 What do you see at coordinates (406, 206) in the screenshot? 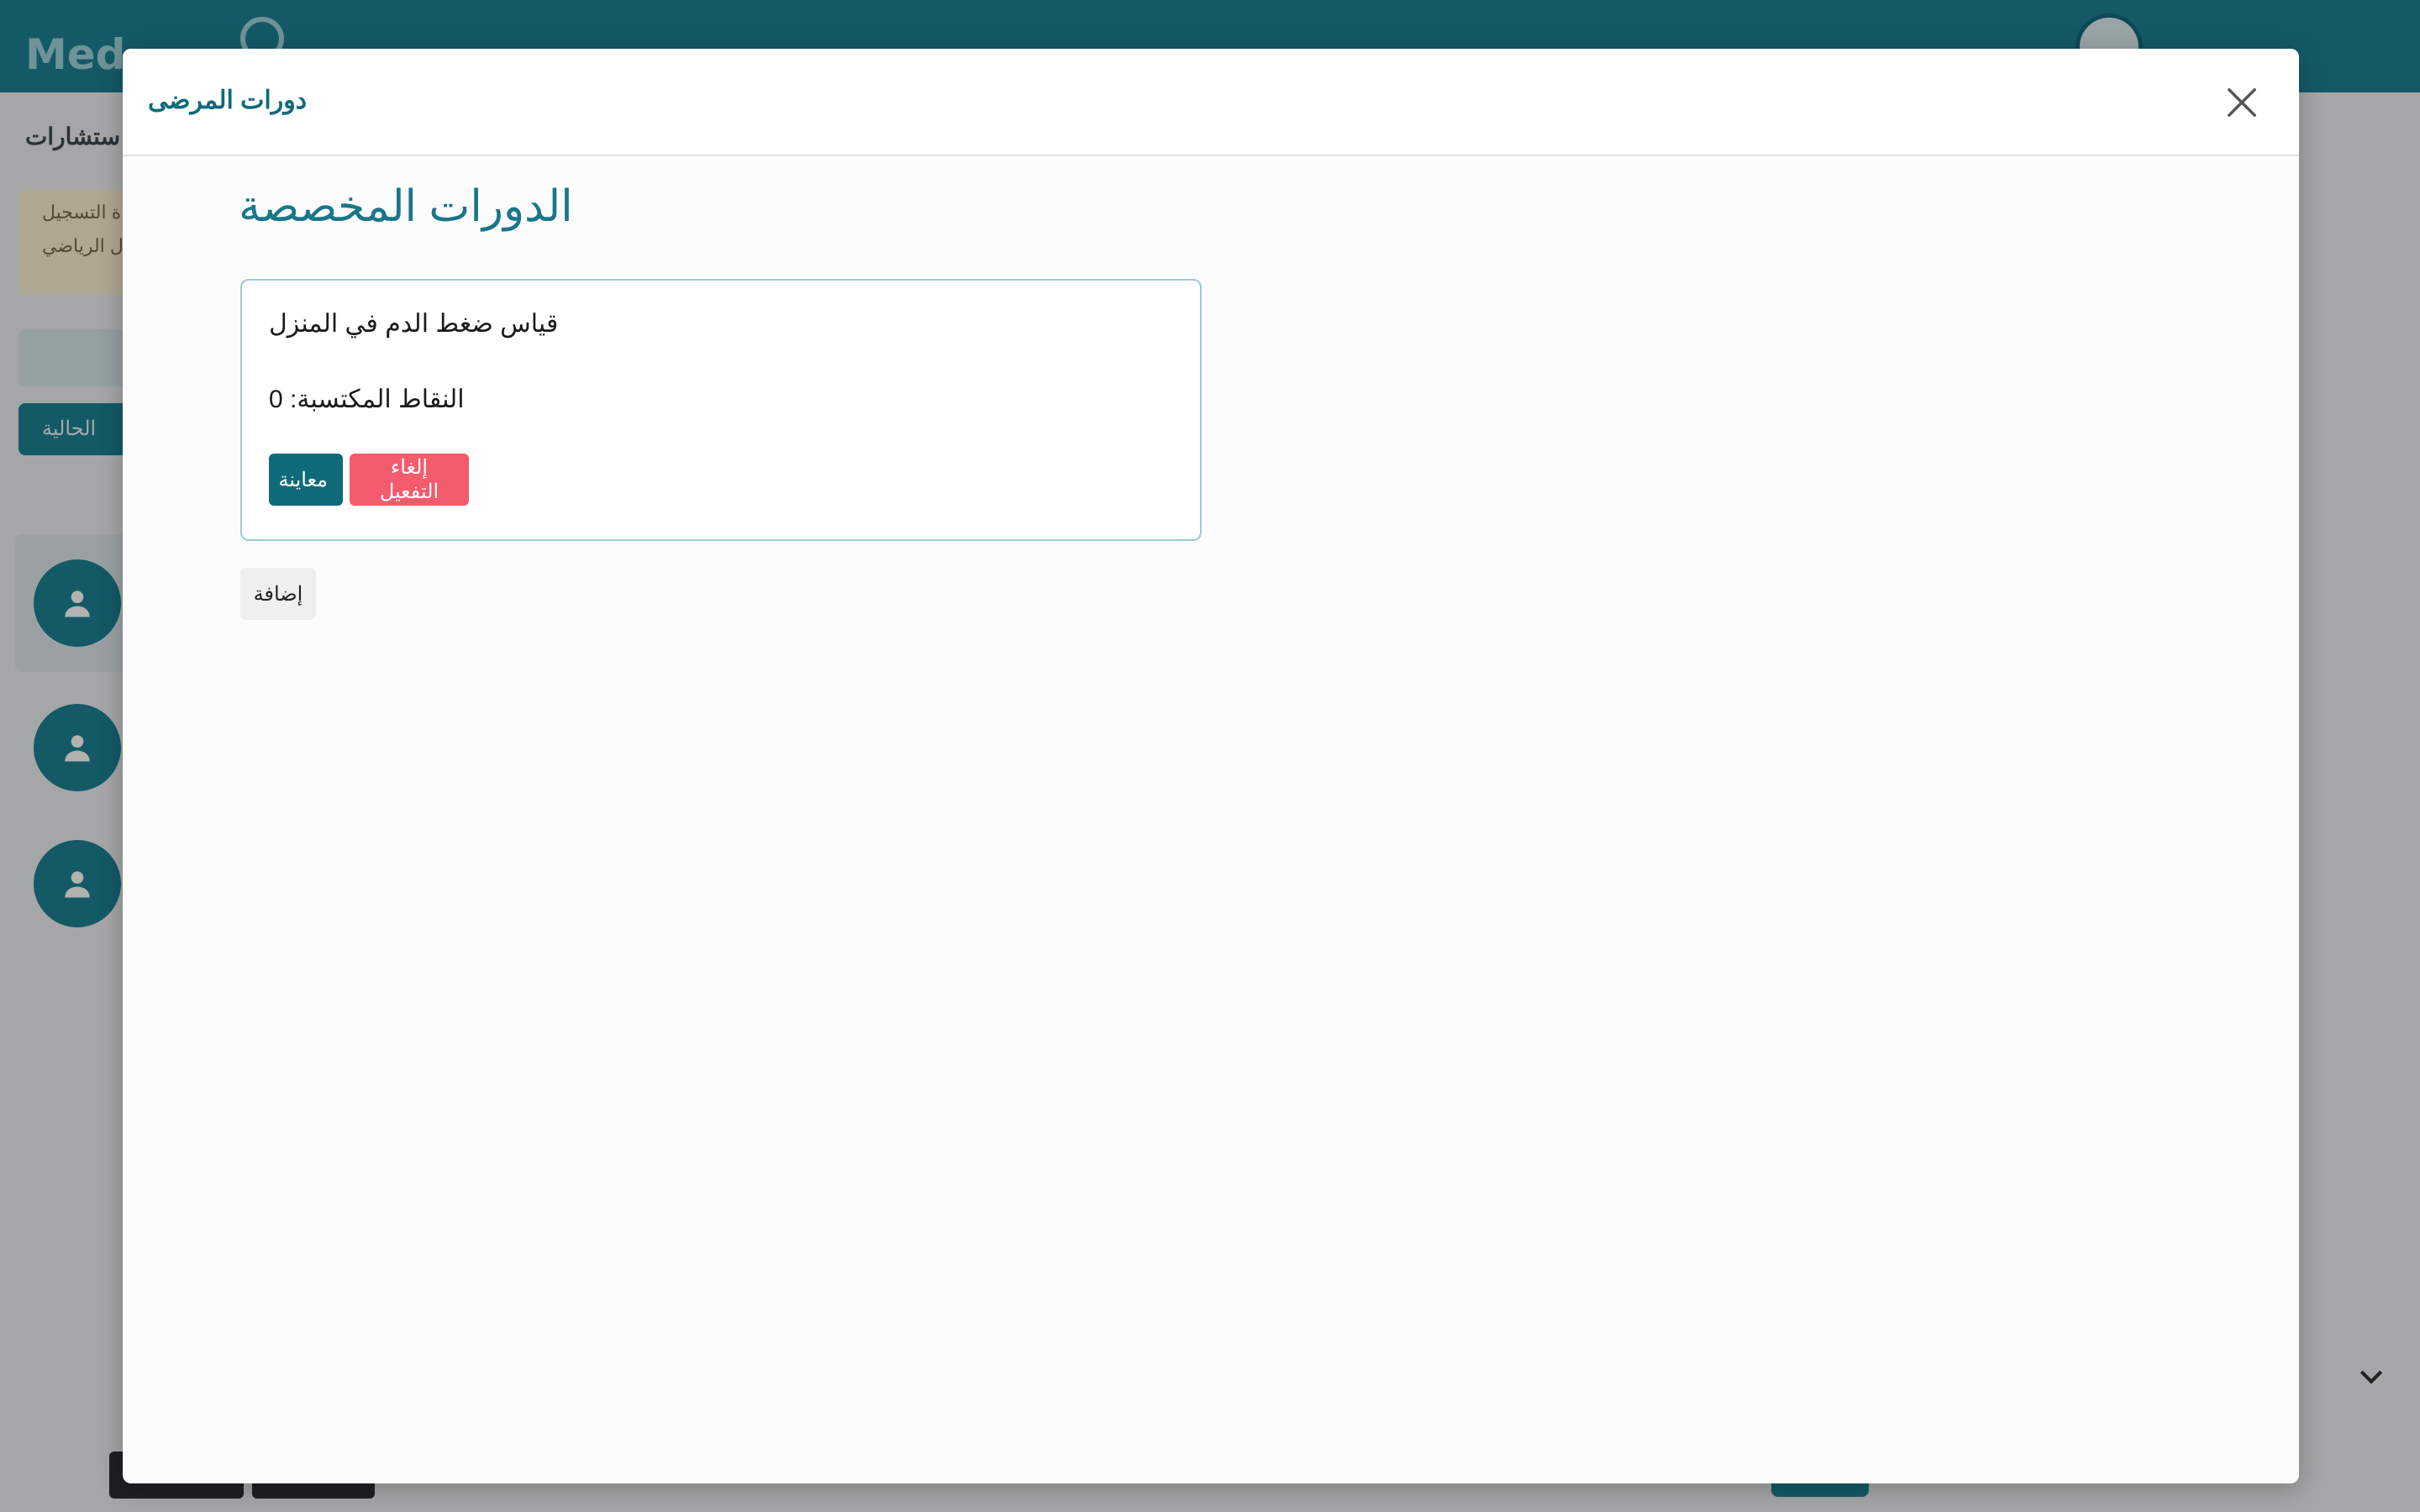
I see `section-title: الدورات المخصصة` at bounding box center [406, 206].